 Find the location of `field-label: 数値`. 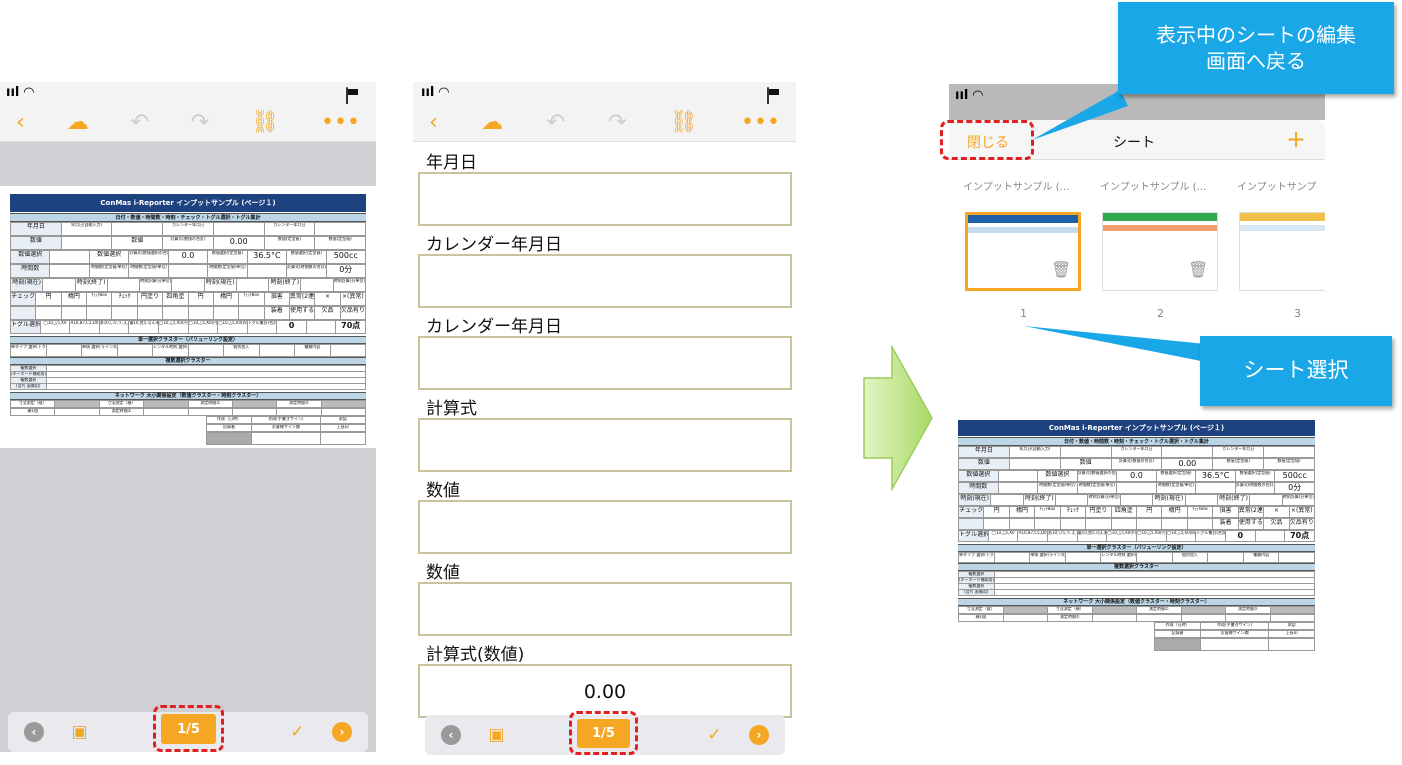

field-label: 数値 is located at coordinates (443, 573).